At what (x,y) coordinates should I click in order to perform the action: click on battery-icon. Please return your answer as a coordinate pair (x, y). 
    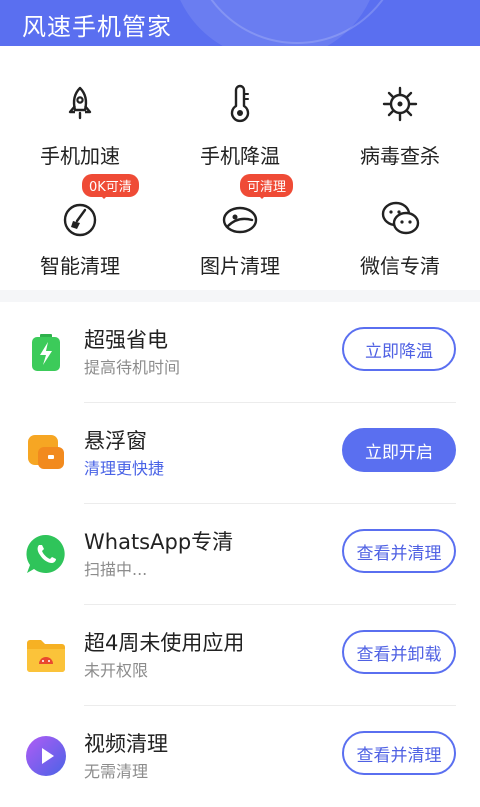
    Looking at the image, I should click on (46, 352).